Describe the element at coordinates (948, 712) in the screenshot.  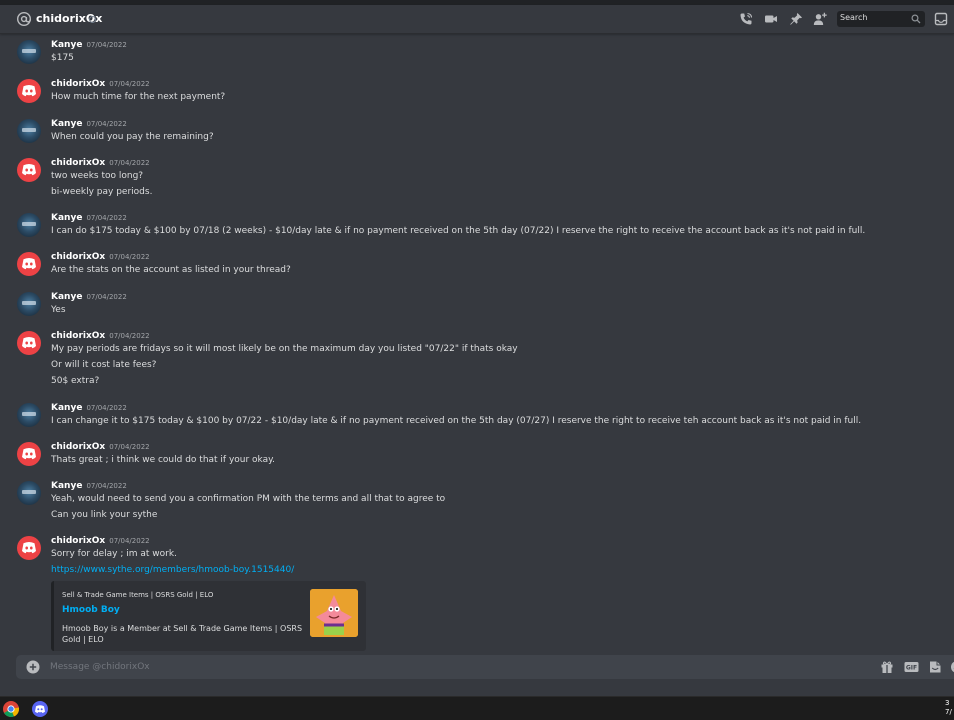
I see `clock-line-2: 7/` at that location.